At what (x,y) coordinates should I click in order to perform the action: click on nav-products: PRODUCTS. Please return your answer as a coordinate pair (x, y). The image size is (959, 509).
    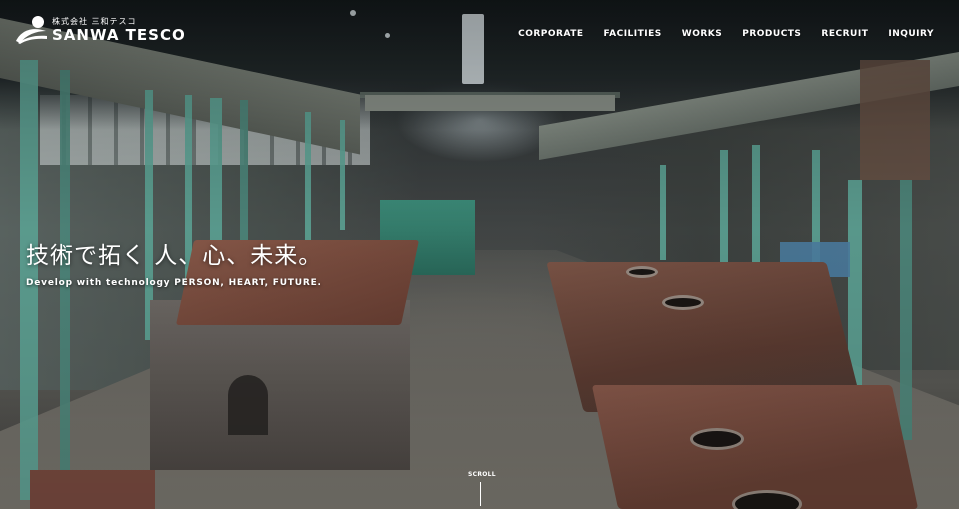
    Looking at the image, I should click on (771, 34).